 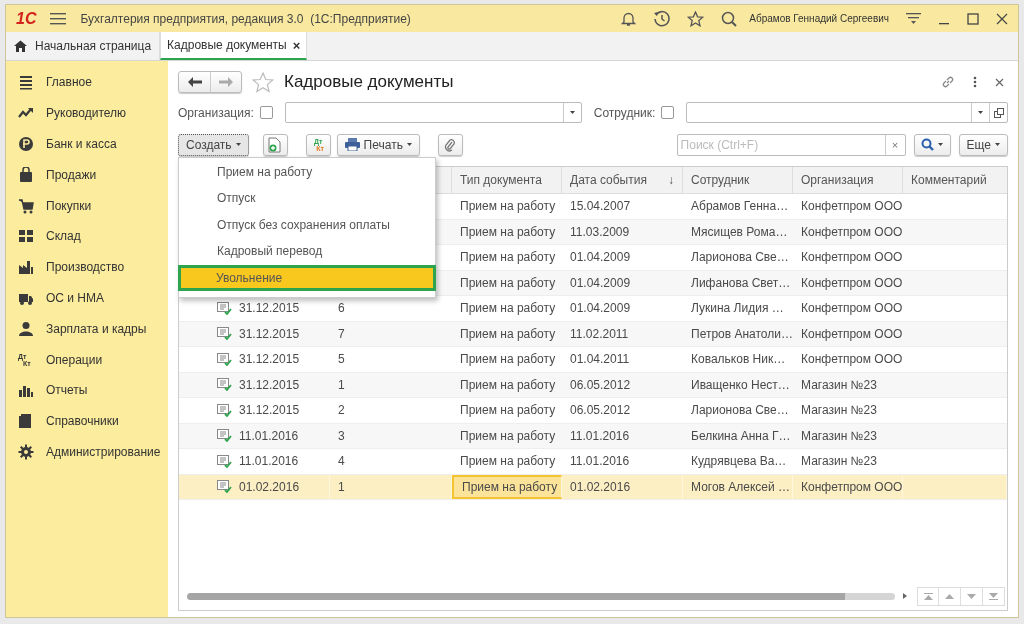 What do you see at coordinates (600, 462) in the screenshot?
I see `table-cell-text: 11.01.2016` at bounding box center [600, 462].